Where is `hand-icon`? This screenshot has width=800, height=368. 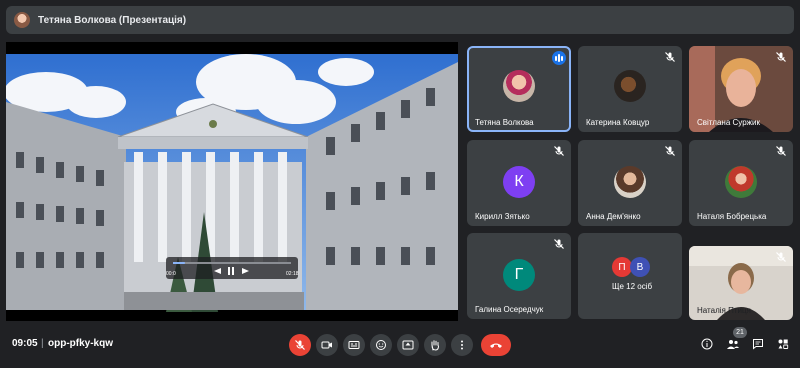 hand-icon is located at coordinates (435, 345).